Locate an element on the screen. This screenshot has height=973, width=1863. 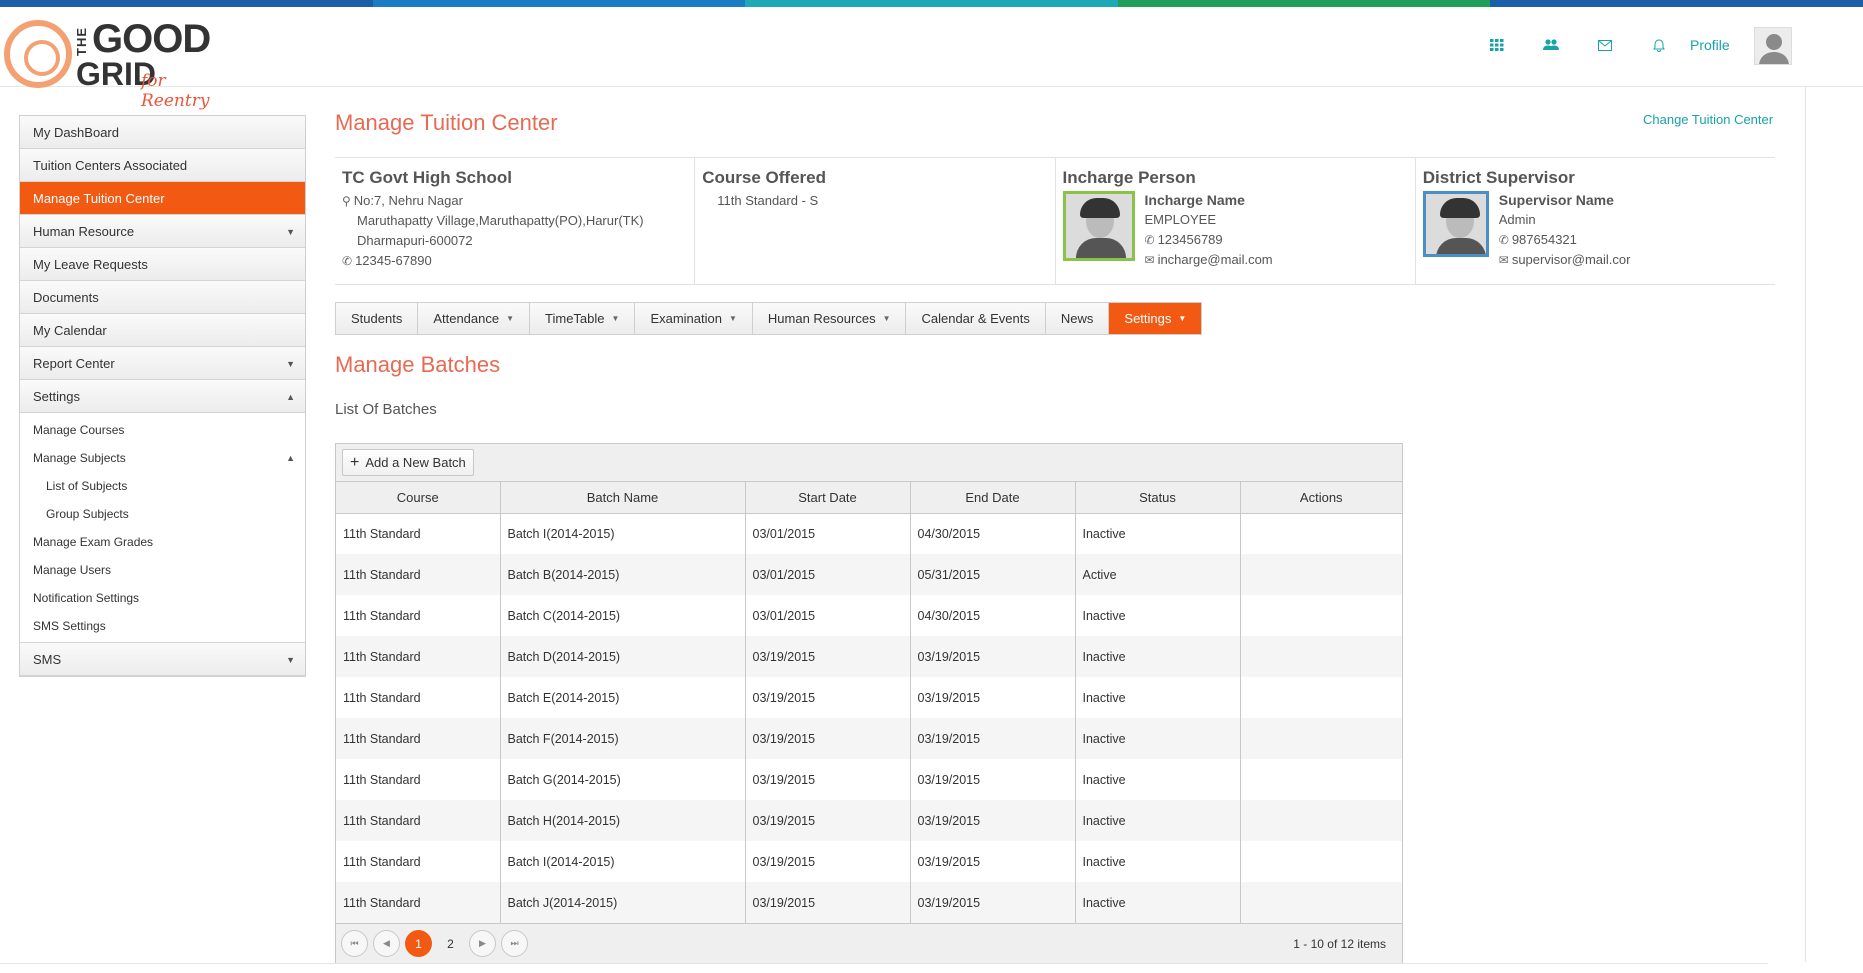
sidebar-item-documents: Documents is located at coordinates (162, 297).